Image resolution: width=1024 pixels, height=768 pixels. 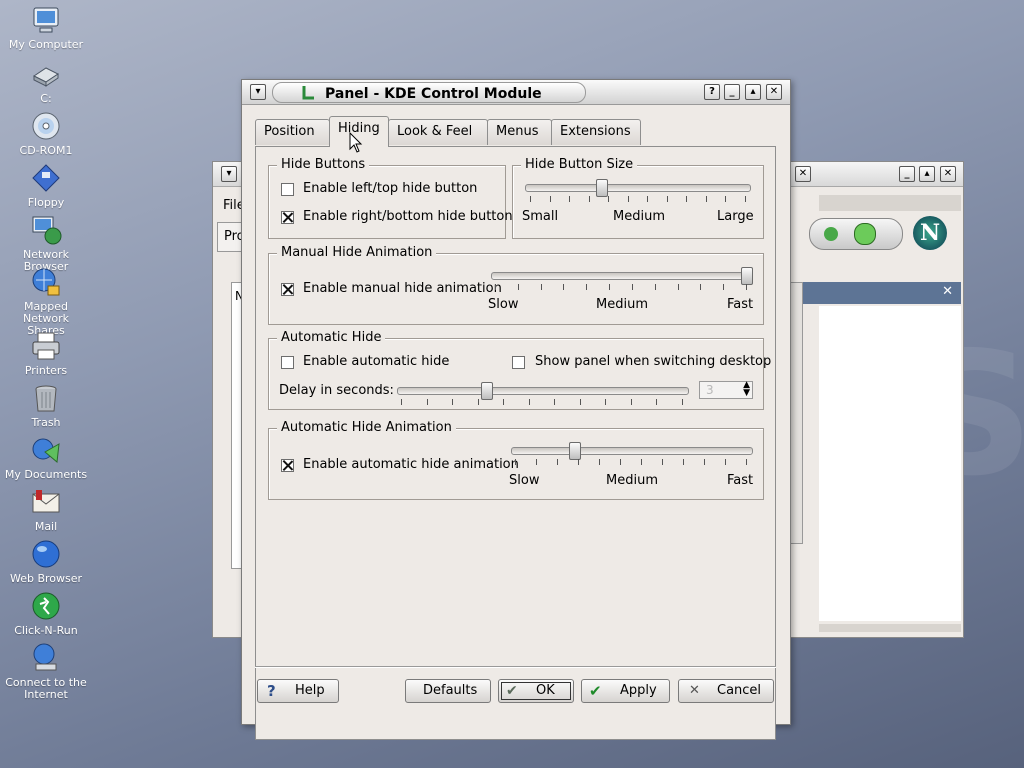 I want to click on automatic-hide-checkbox, so click(x=287, y=362).